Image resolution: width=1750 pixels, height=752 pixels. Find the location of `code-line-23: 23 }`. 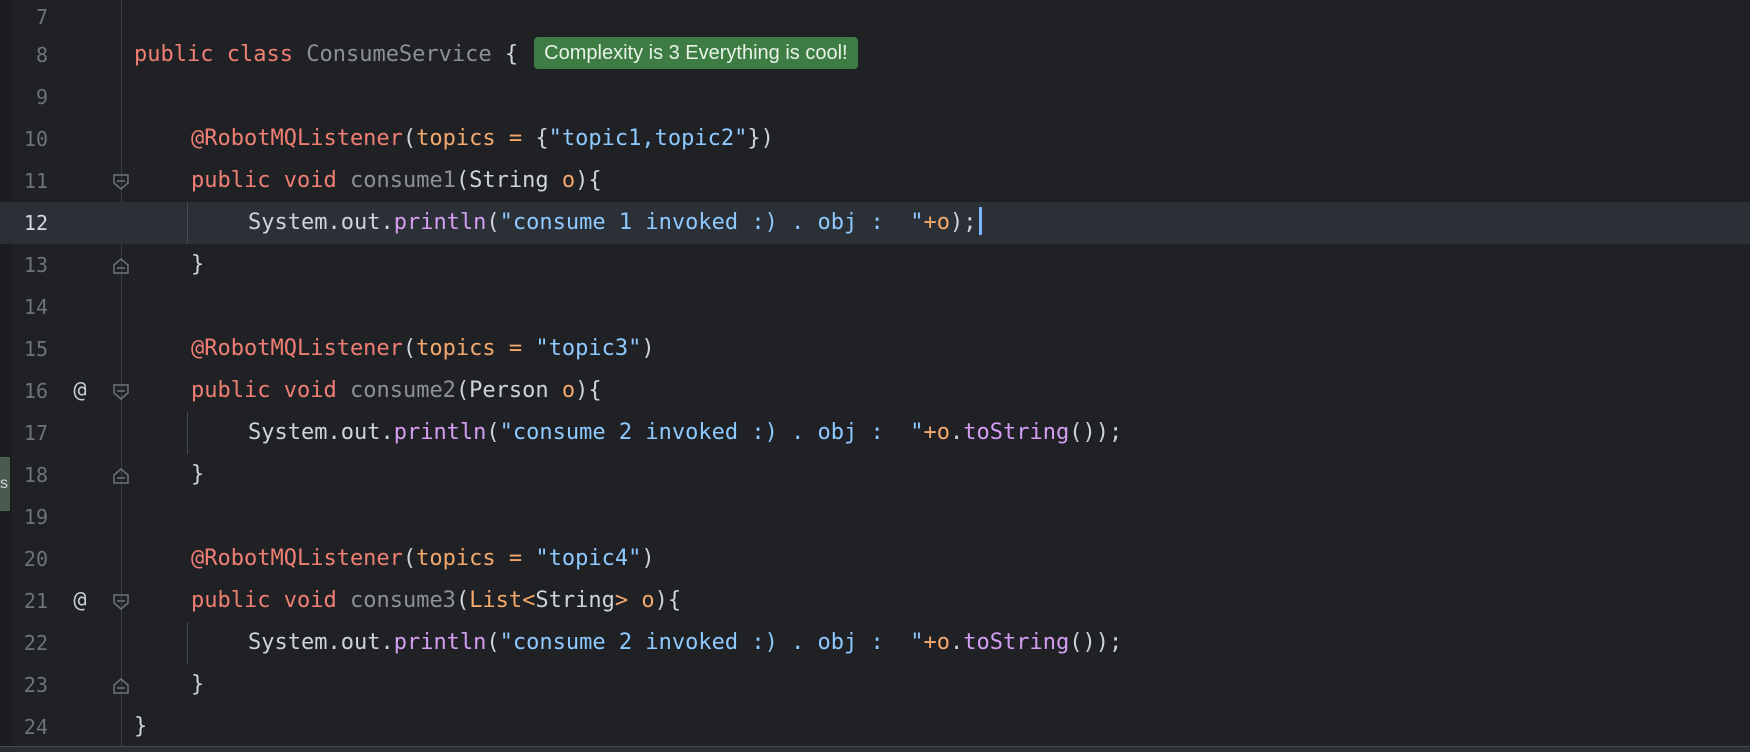

code-line-23: 23 } is located at coordinates (875, 685).